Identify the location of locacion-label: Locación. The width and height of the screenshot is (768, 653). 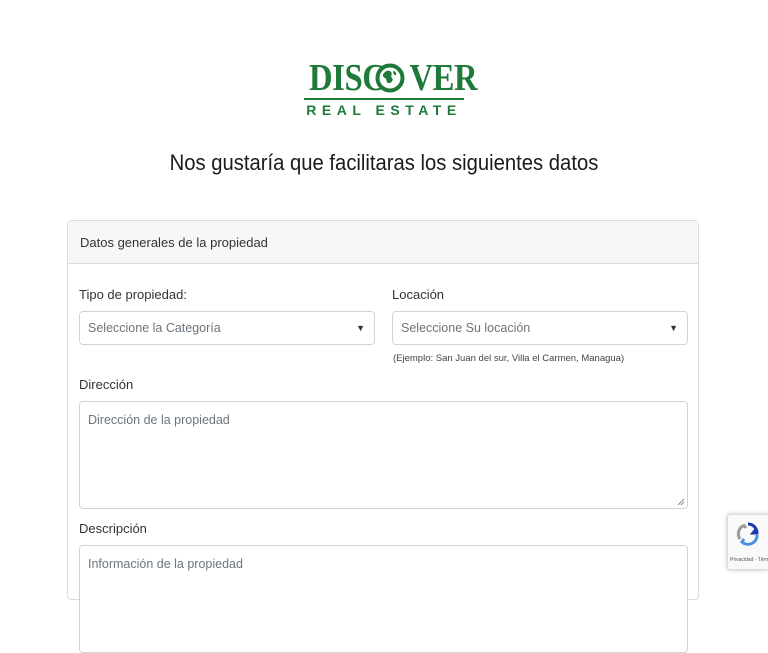
(418, 294).